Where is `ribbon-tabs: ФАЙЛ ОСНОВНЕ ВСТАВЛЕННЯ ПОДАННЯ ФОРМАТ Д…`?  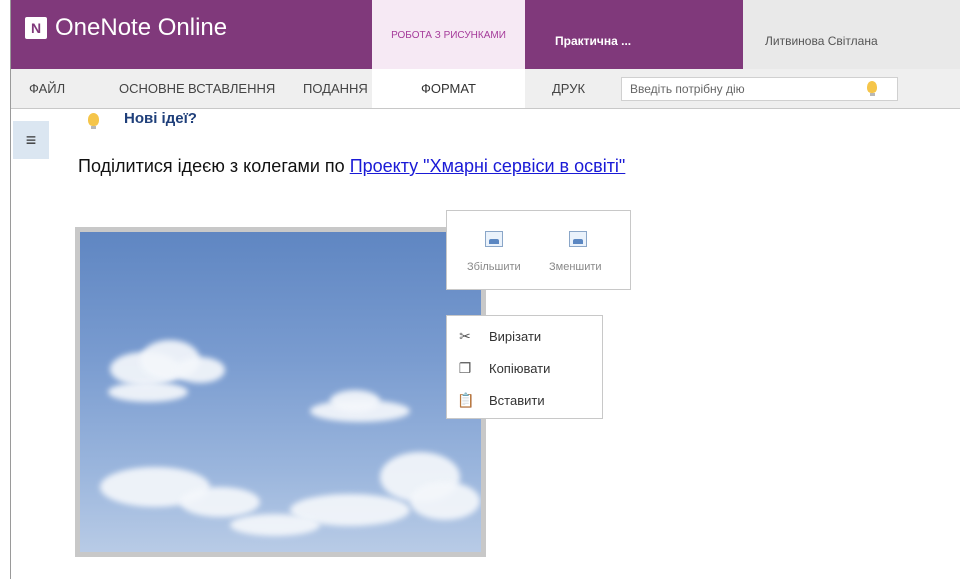 ribbon-tabs: ФАЙЛ ОСНОВНЕ ВСТАВЛЕННЯ ПОДАННЯ ФОРМАТ Д… is located at coordinates (485, 89).